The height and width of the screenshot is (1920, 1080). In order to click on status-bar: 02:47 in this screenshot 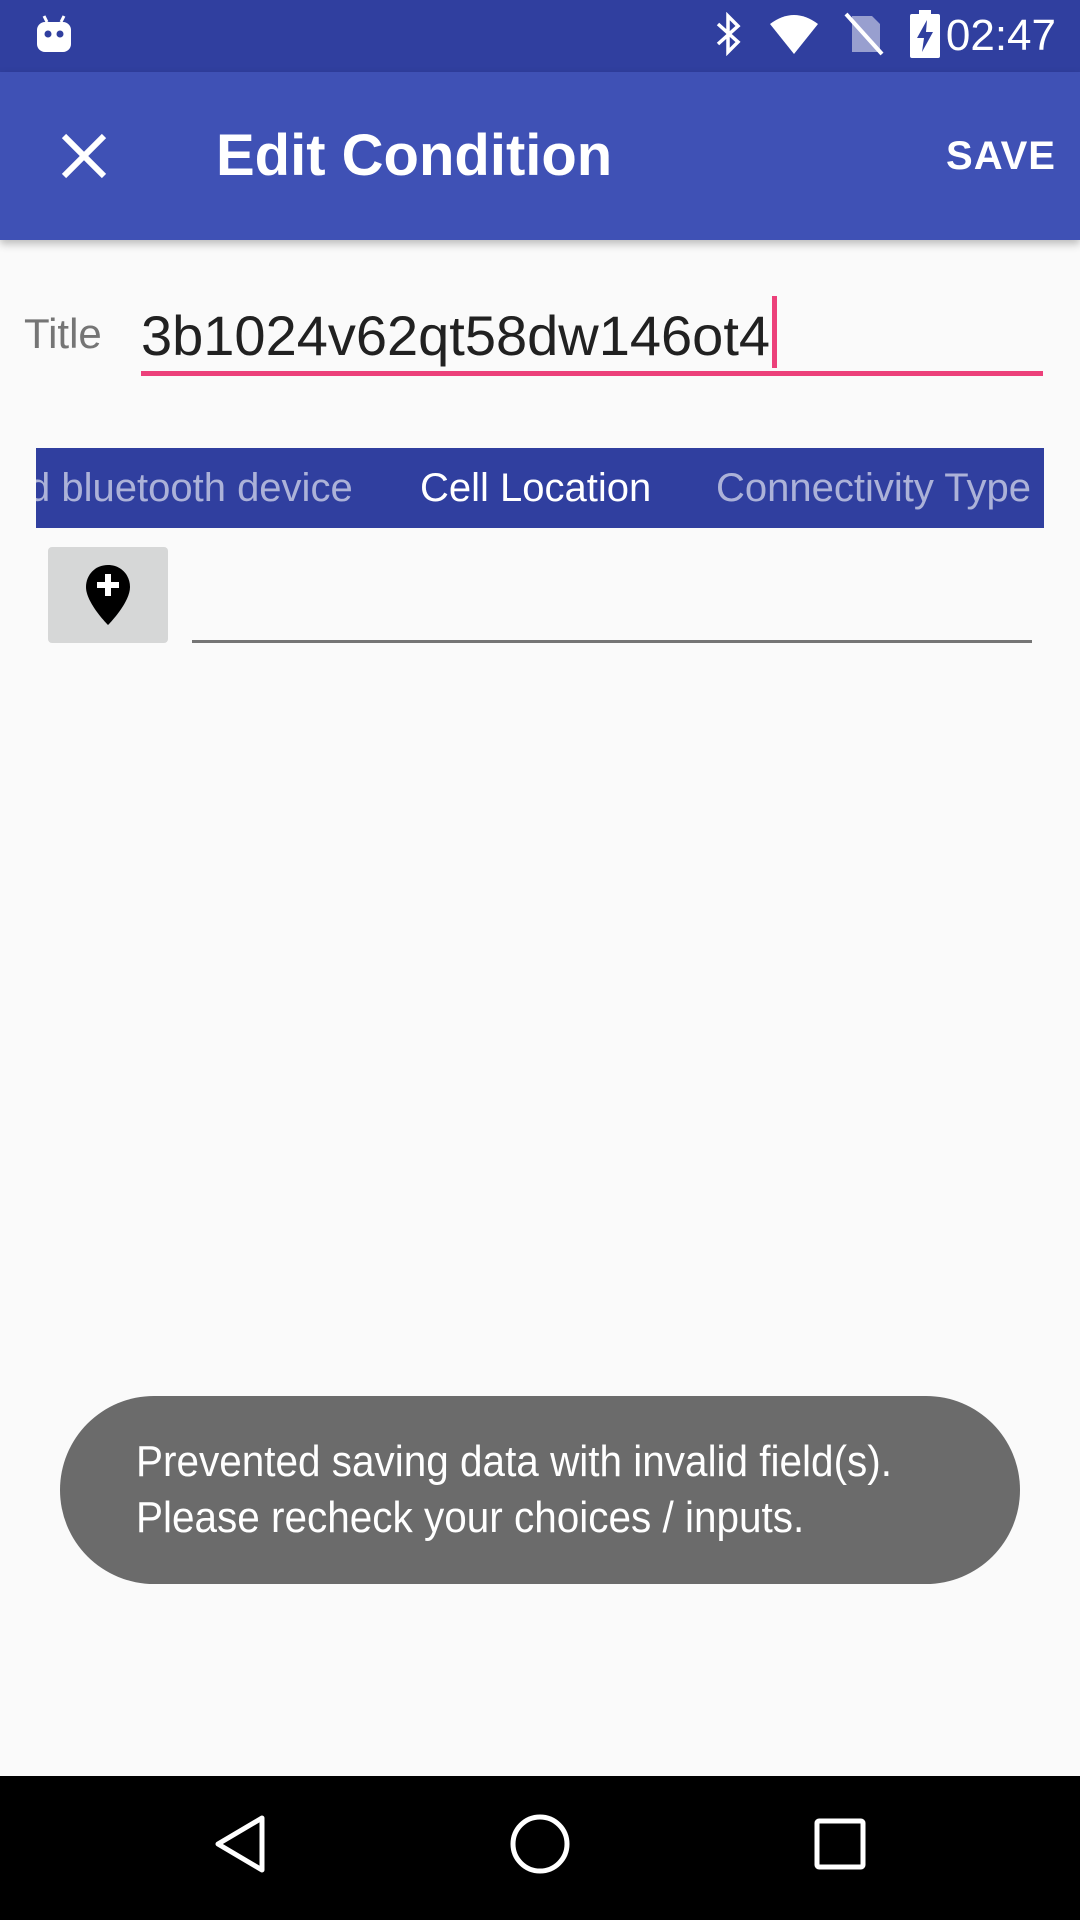, I will do `click(540, 36)`.